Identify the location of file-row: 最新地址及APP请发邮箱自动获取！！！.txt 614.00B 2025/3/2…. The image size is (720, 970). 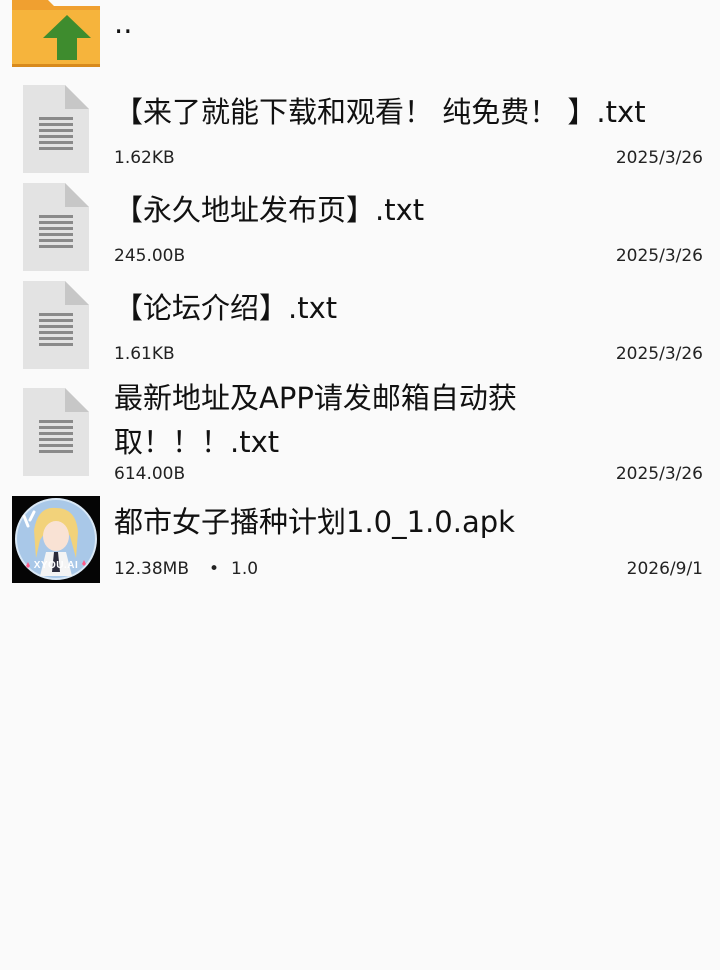
(360, 432).